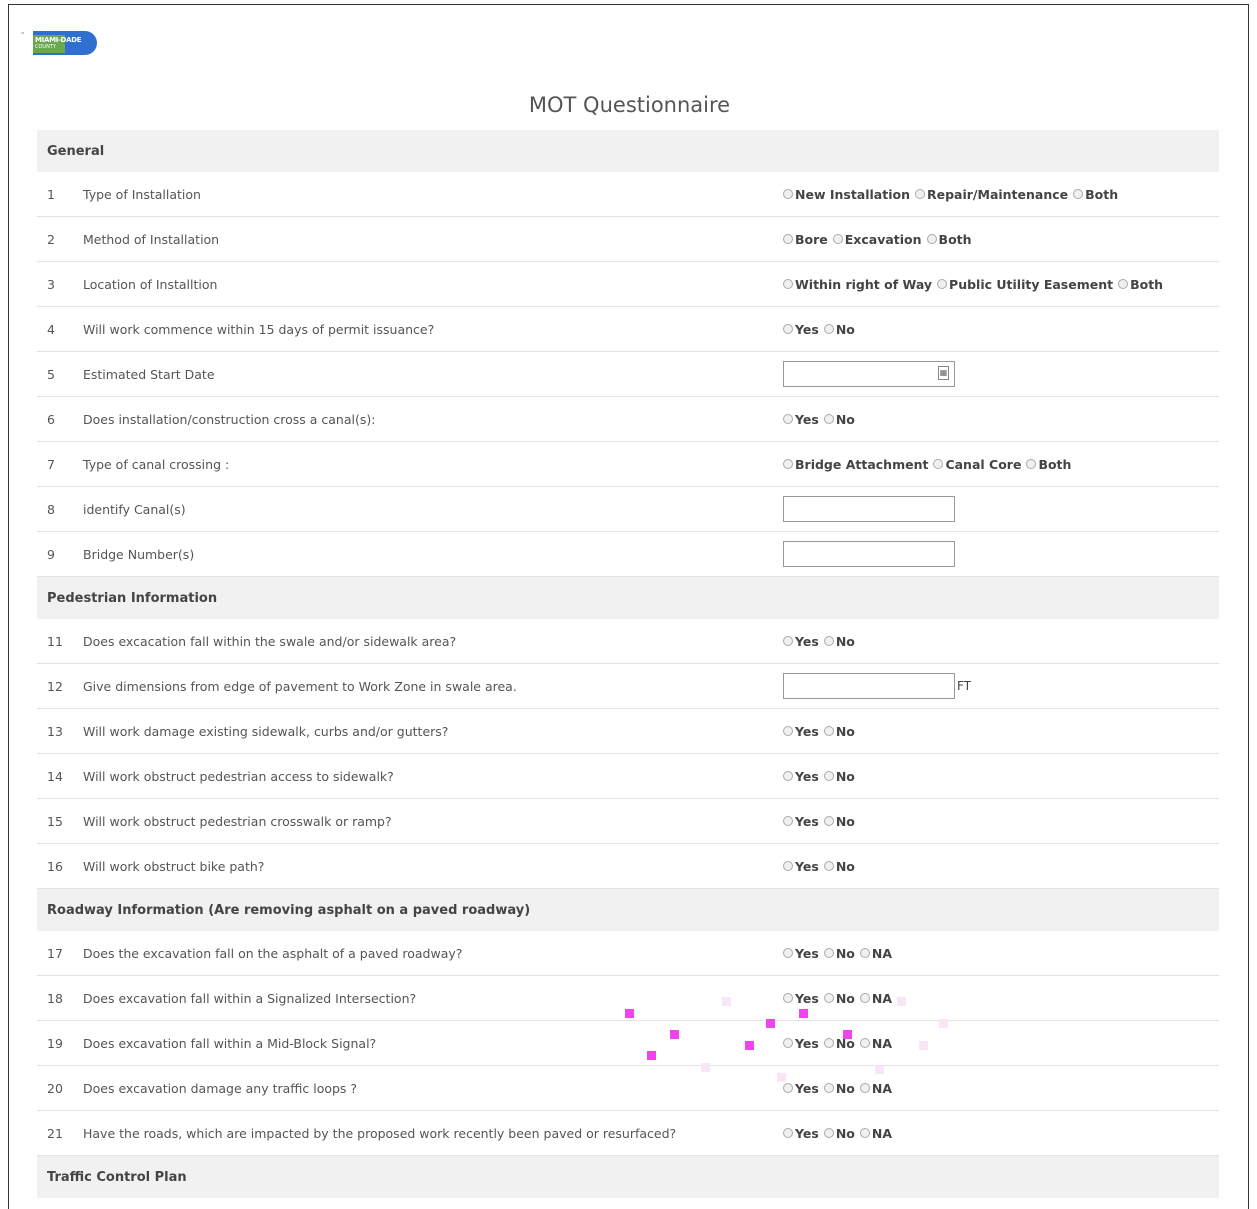 This screenshot has height=1209, width=1257. I want to click on calendar-icon: ▦, so click(943, 373).